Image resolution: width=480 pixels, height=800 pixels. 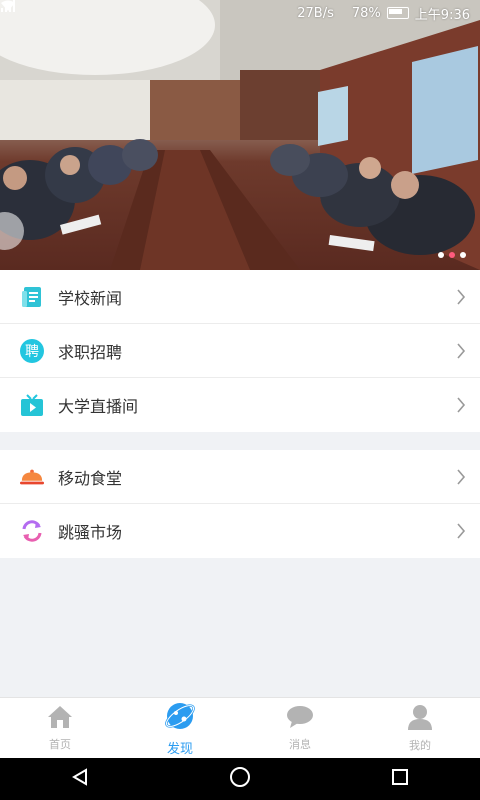 What do you see at coordinates (180, 718) in the screenshot?
I see `discover-icon` at bounding box center [180, 718].